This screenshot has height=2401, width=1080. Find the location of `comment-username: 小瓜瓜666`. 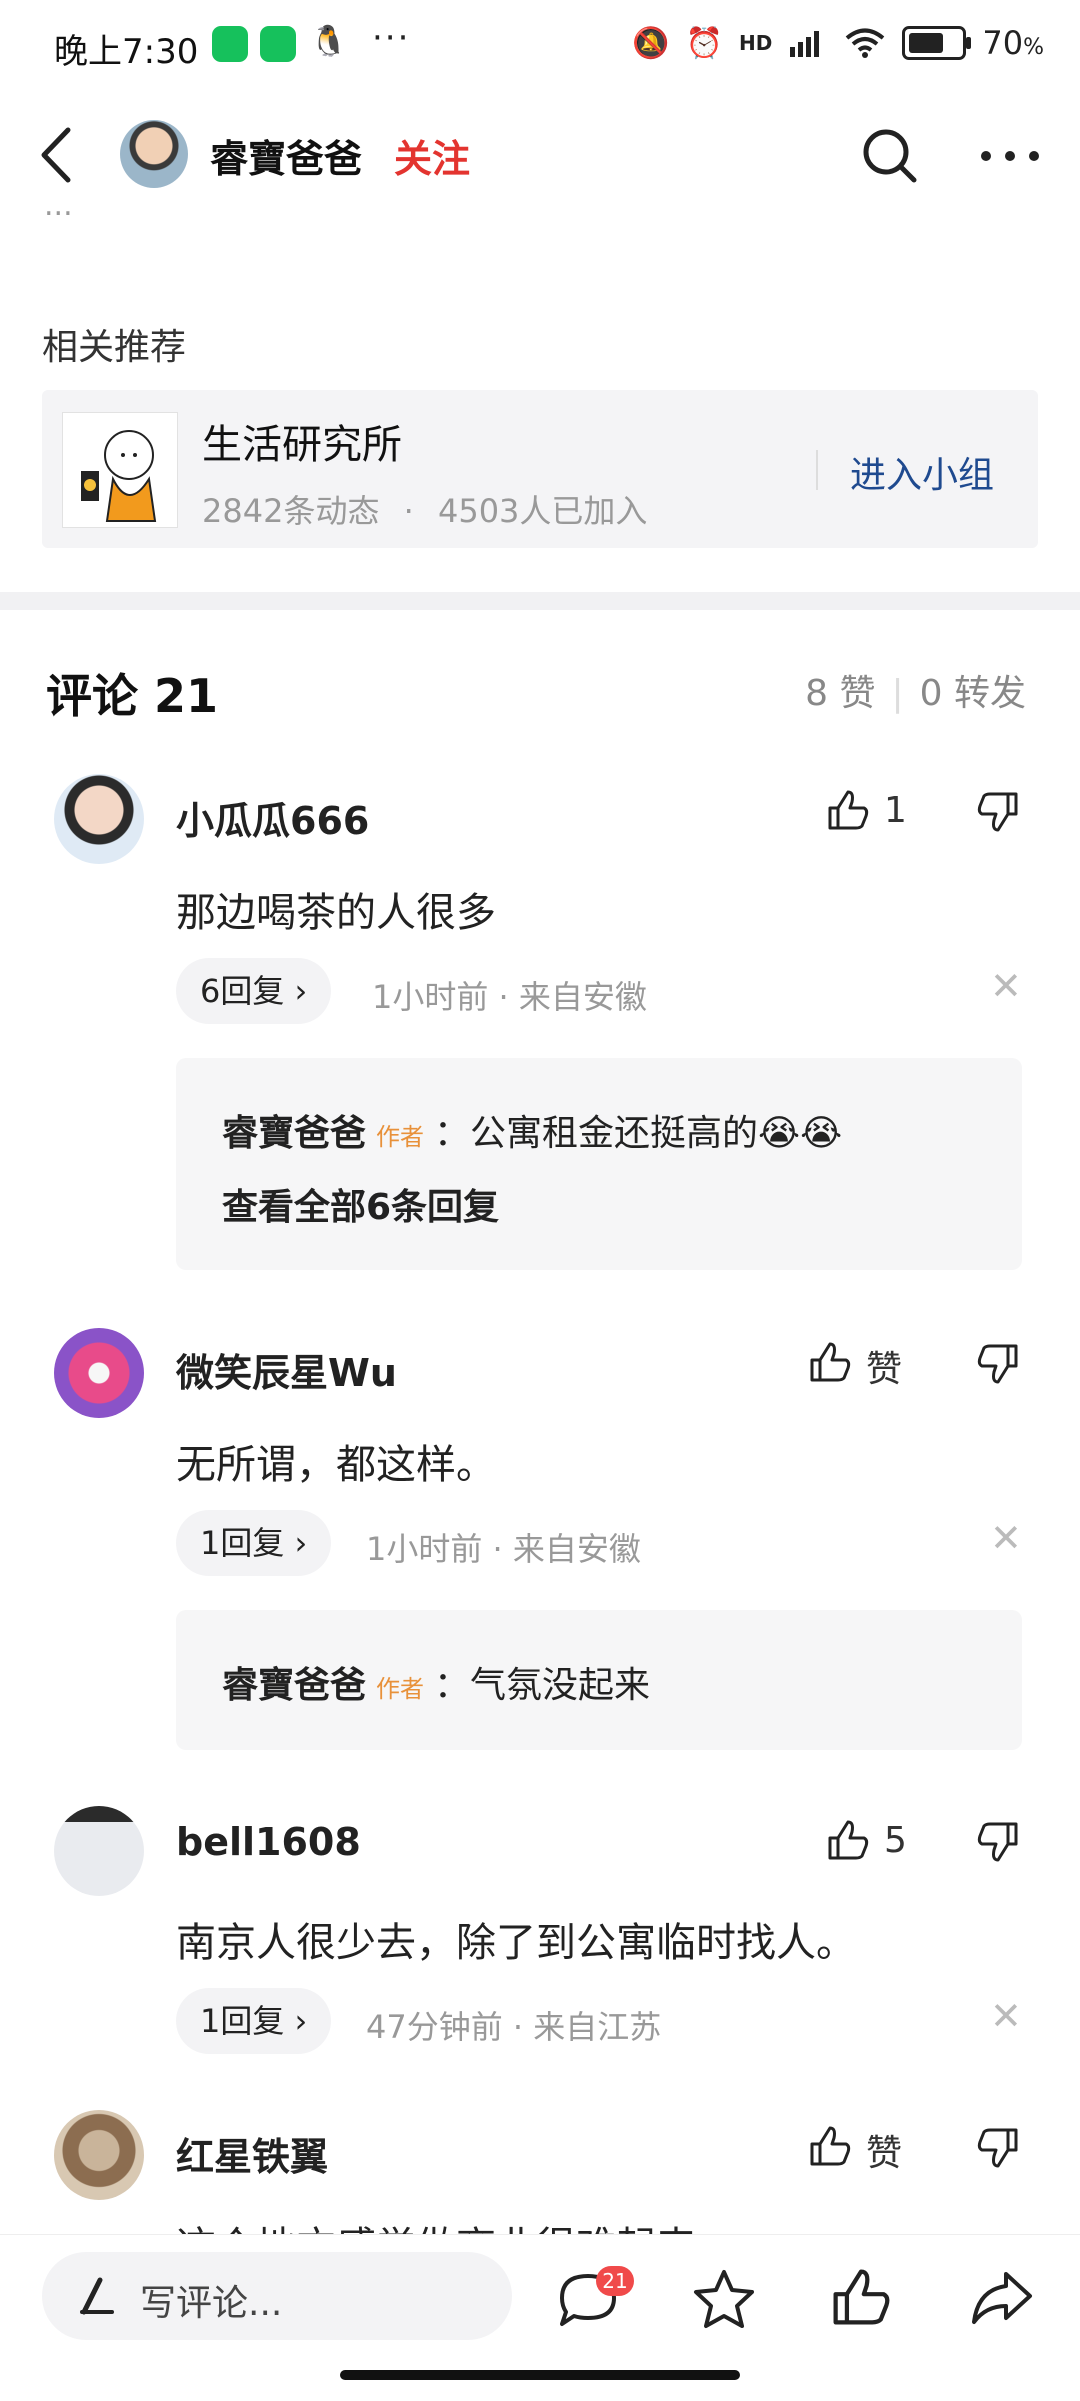

comment-username: 小瓜瓜666 is located at coordinates (272, 817).